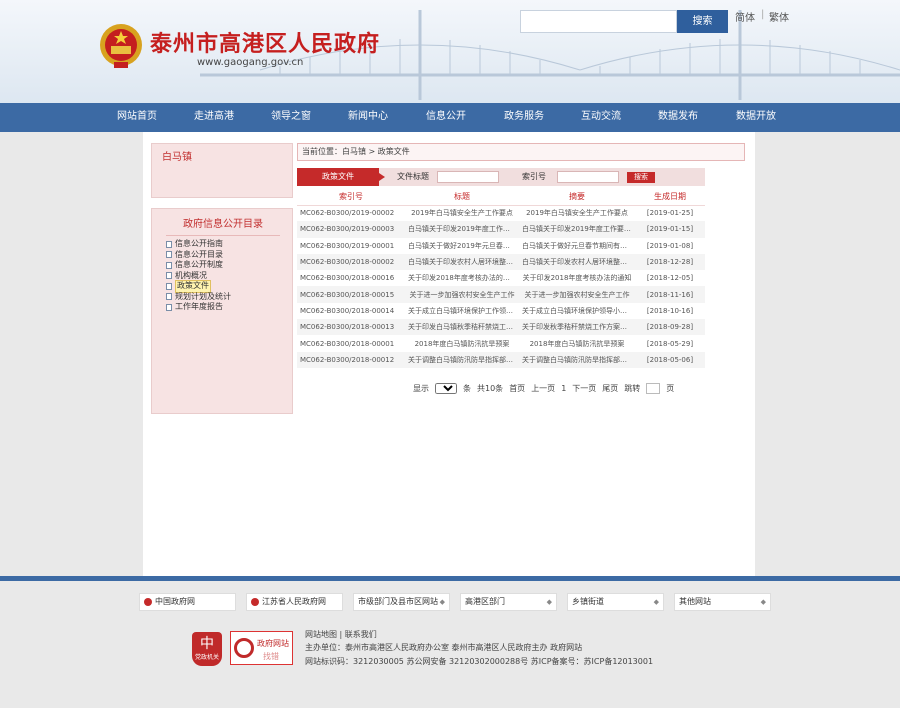 Image resolution: width=900 pixels, height=708 pixels. I want to click on nav-item-interaction: 互动交流, so click(601, 117).